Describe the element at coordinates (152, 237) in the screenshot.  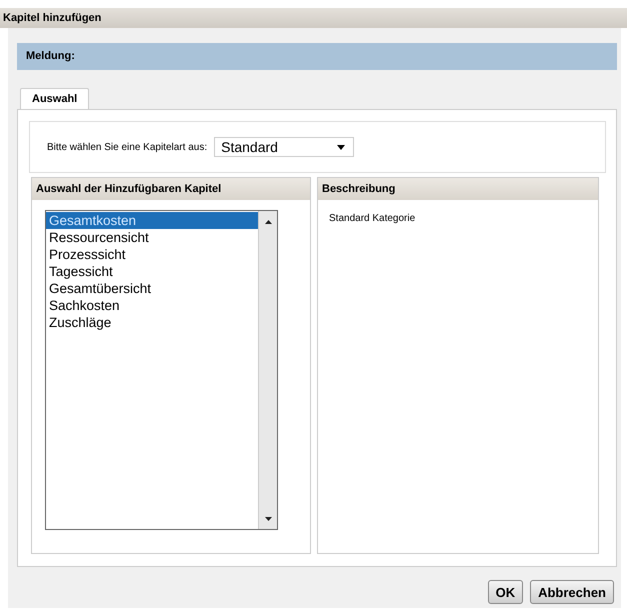
I see `list-item: Ressourcensicht` at that location.